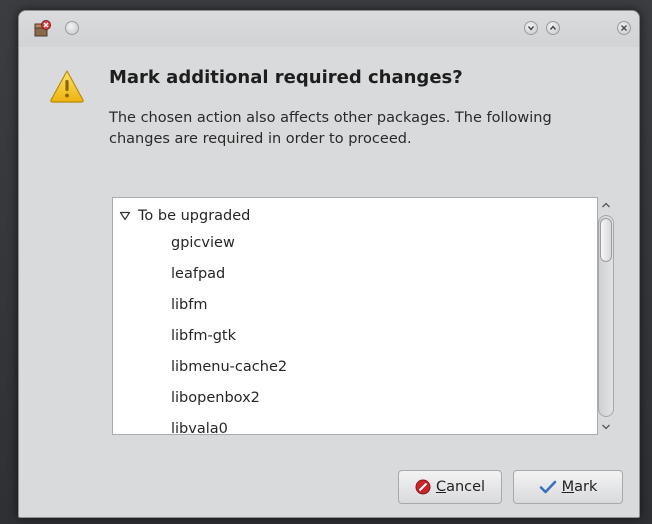  Describe the element at coordinates (189, 305) in the screenshot. I see `list-item: libfm` at that location.